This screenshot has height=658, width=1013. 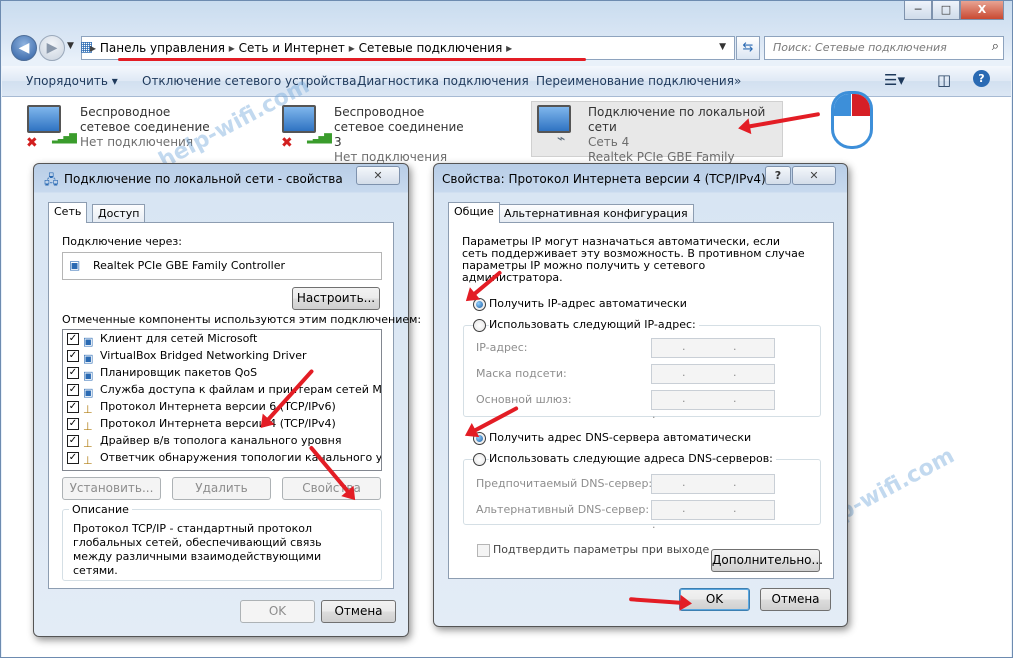 I want to click on radio-ip-auto-label: Получить IP-адрес автоматически, so click(x=588, y=303).